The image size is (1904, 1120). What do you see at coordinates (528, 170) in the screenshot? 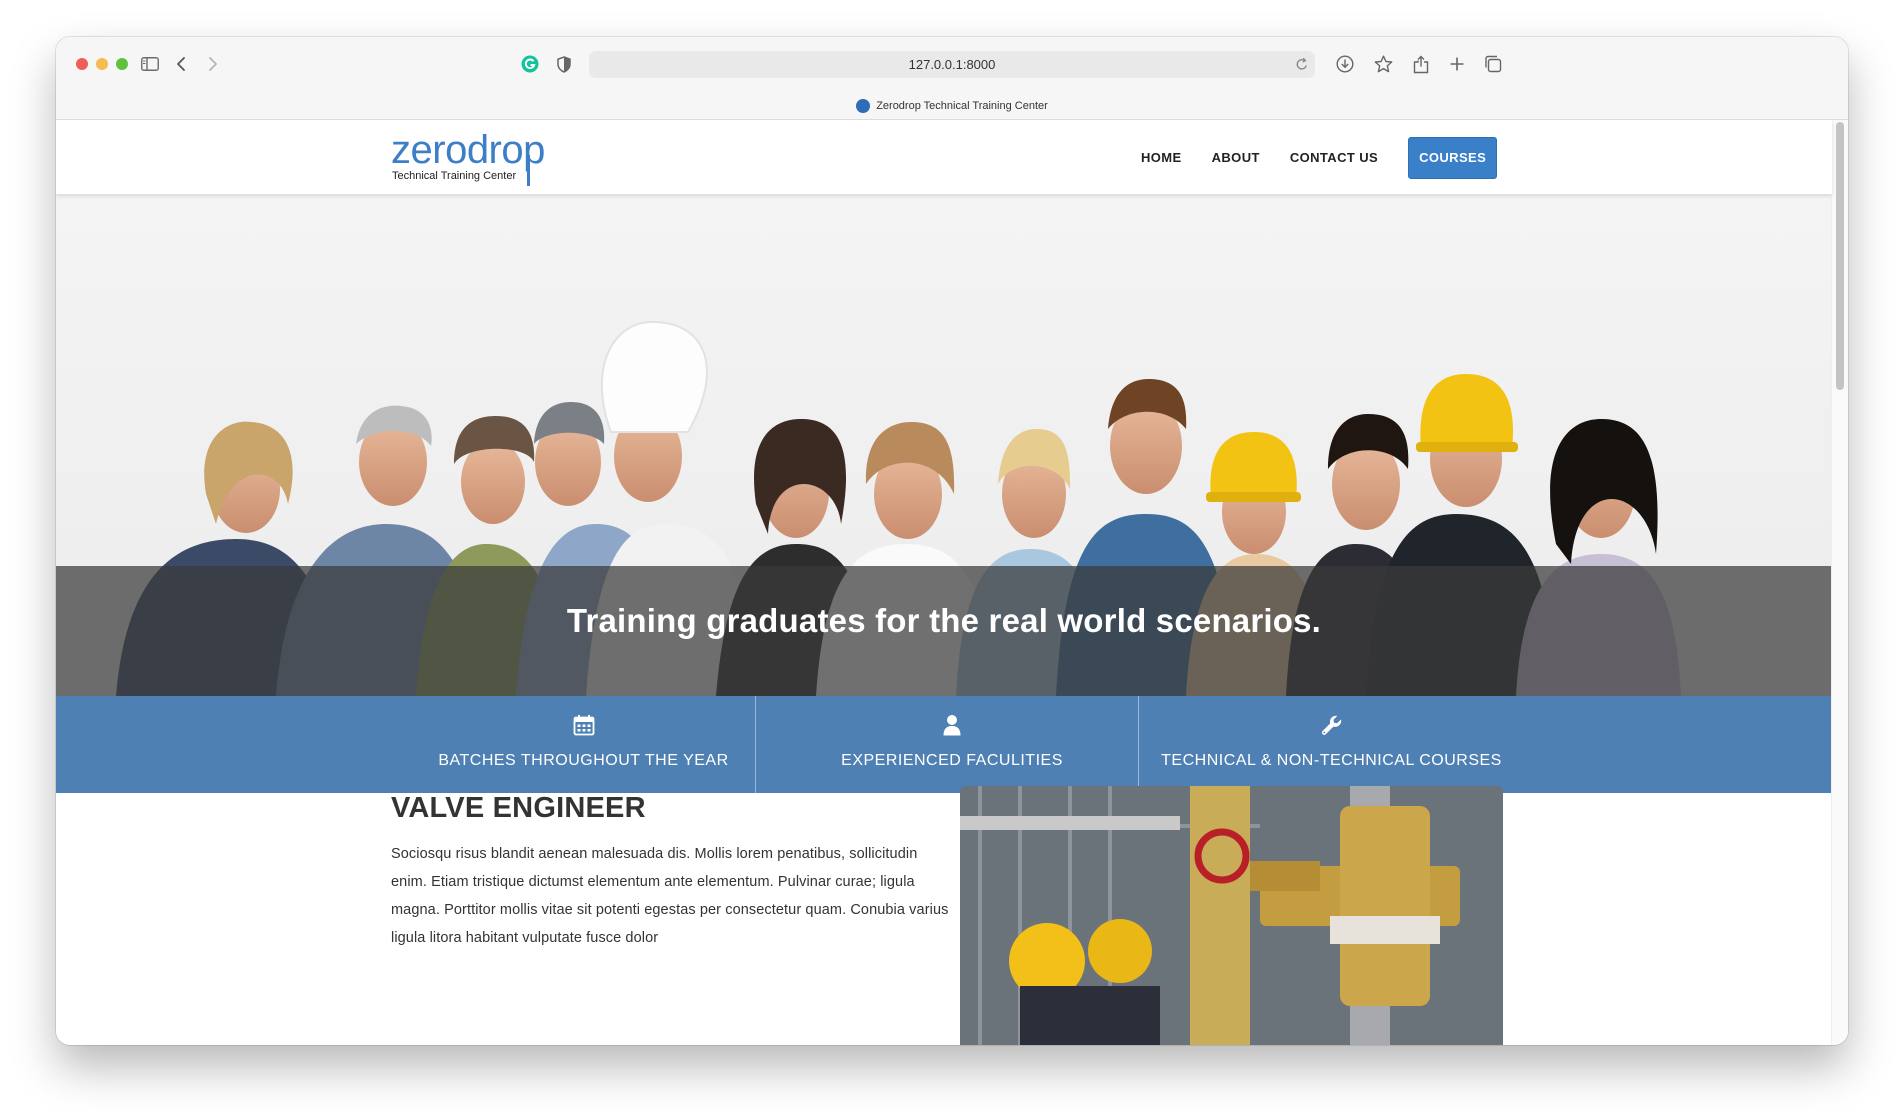
I see `logo-drop-stem` at bounding box center [528, 170].